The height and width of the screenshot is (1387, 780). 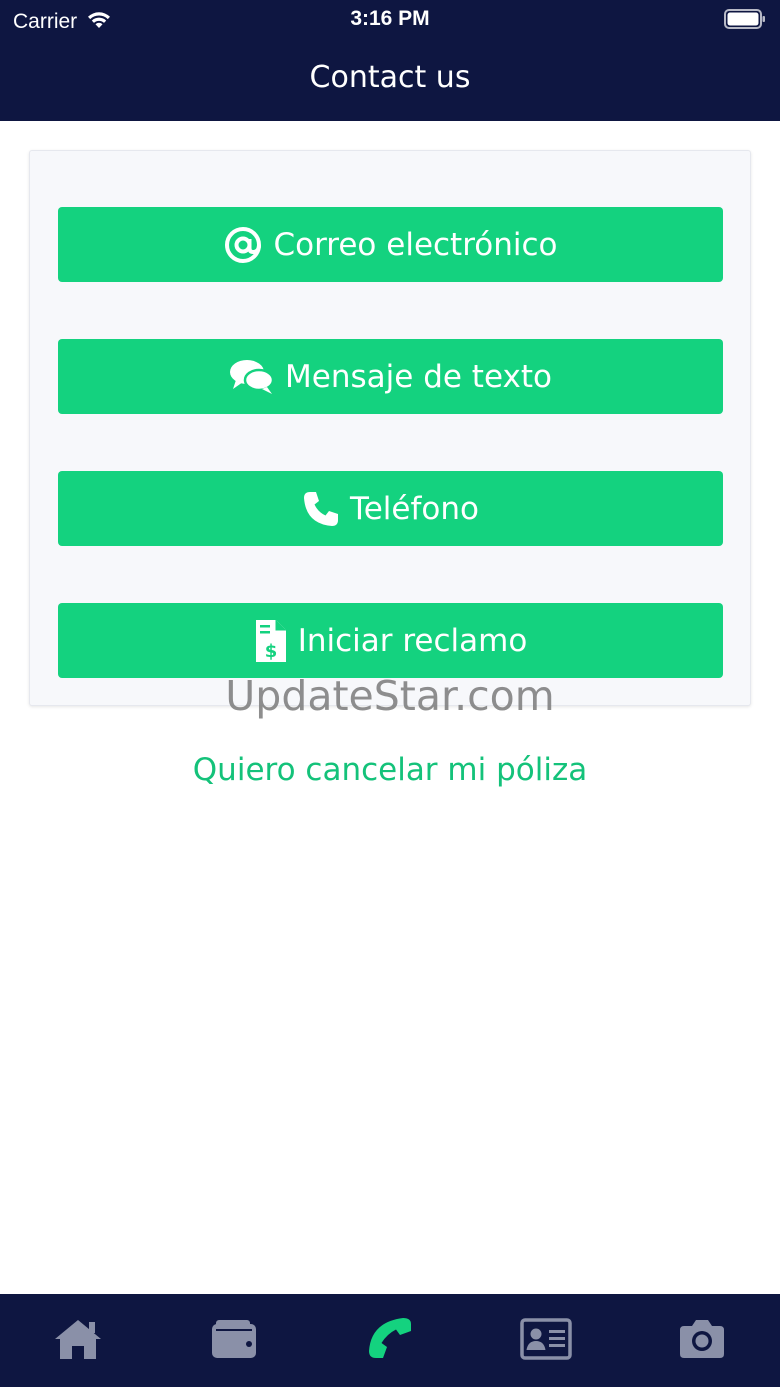 I want to click on phone-button-label: Teléfono, so click(x=414, y=508).